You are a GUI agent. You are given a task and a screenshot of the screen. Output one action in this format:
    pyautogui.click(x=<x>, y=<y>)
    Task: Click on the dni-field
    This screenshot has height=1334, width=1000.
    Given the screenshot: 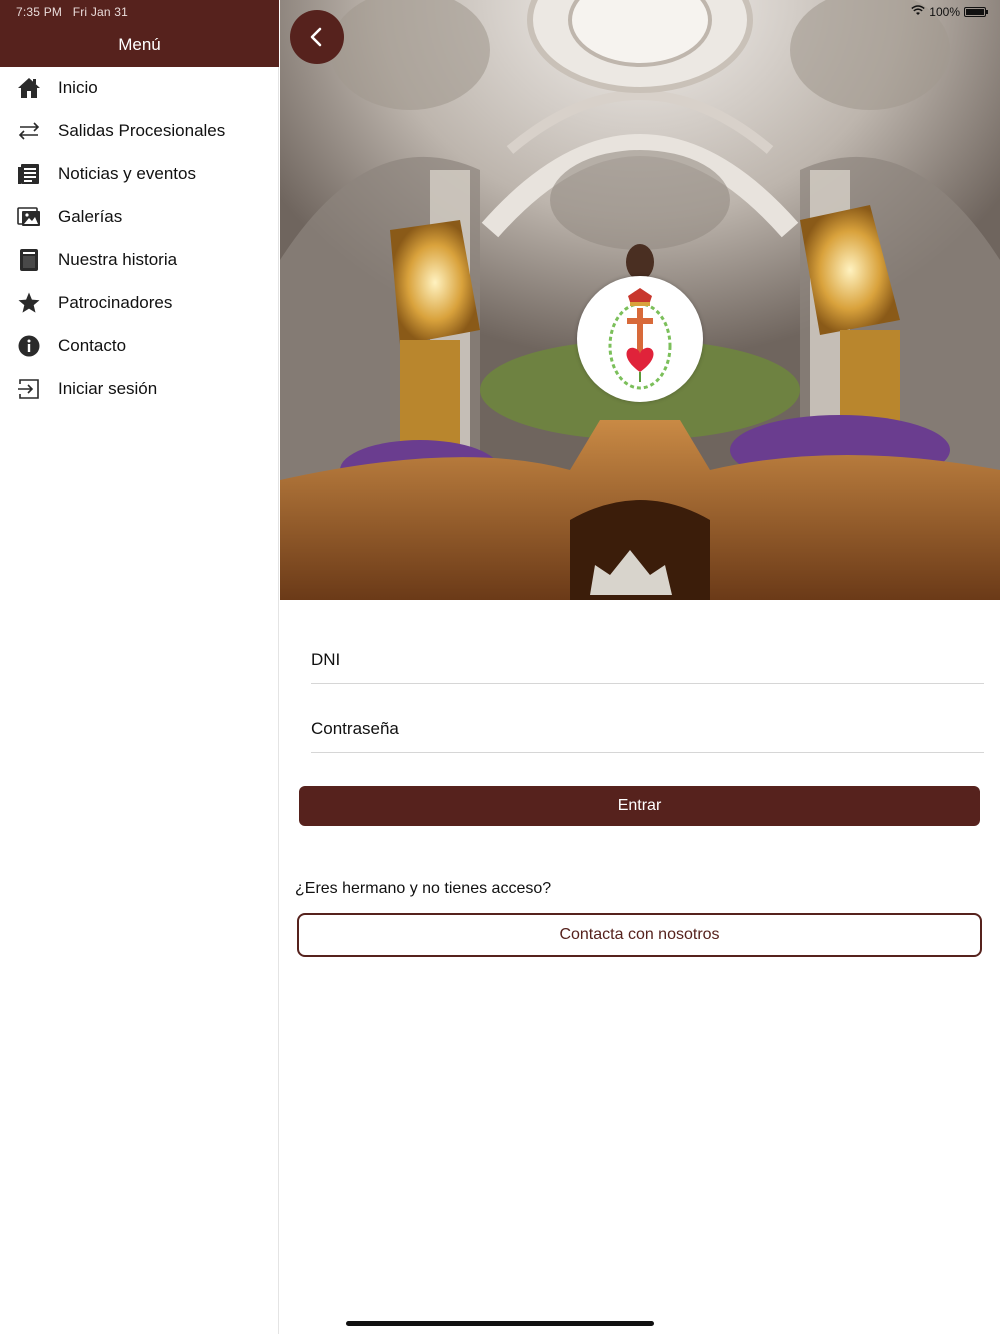 What is the action you would take?
    pyautogui.click(x=647, y=658)
    